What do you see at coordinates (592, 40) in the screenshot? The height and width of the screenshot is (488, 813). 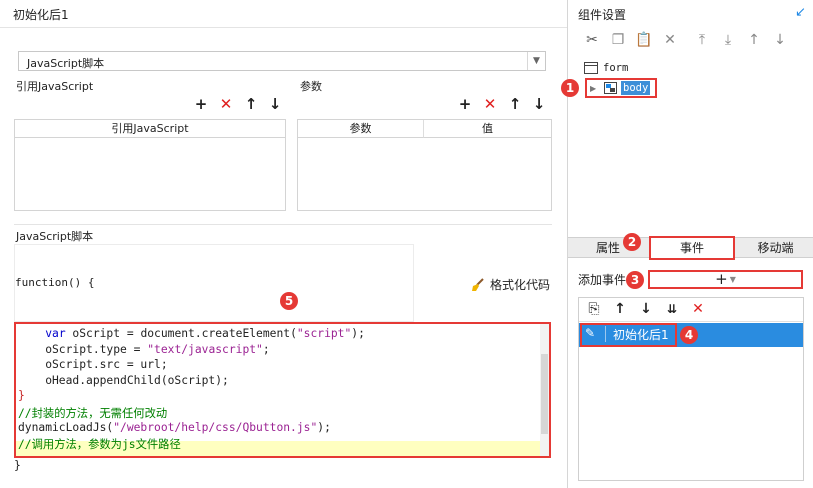 I see `cut-icon: ✂` at bounding box center [592, 40].